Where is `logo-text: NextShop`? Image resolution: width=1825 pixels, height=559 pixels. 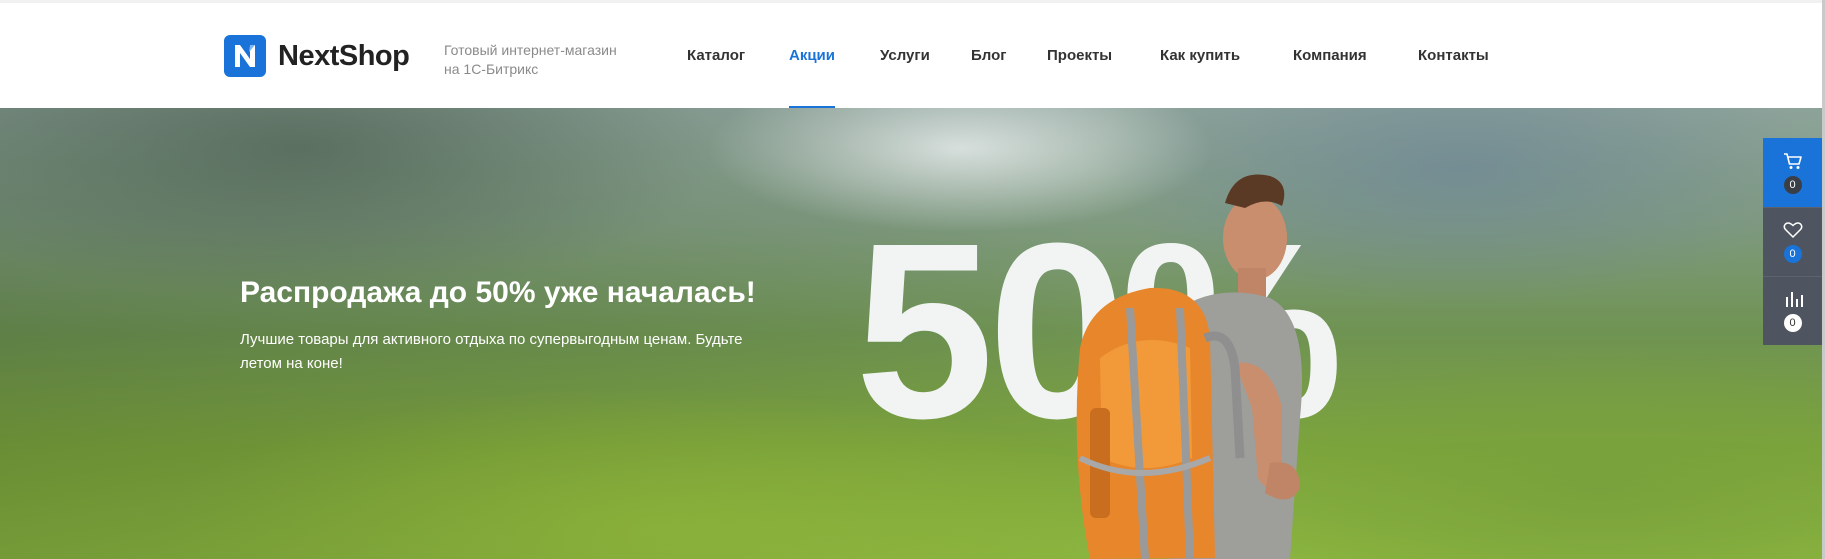 logo-text: NextShop is located at coordinates (344, 55).